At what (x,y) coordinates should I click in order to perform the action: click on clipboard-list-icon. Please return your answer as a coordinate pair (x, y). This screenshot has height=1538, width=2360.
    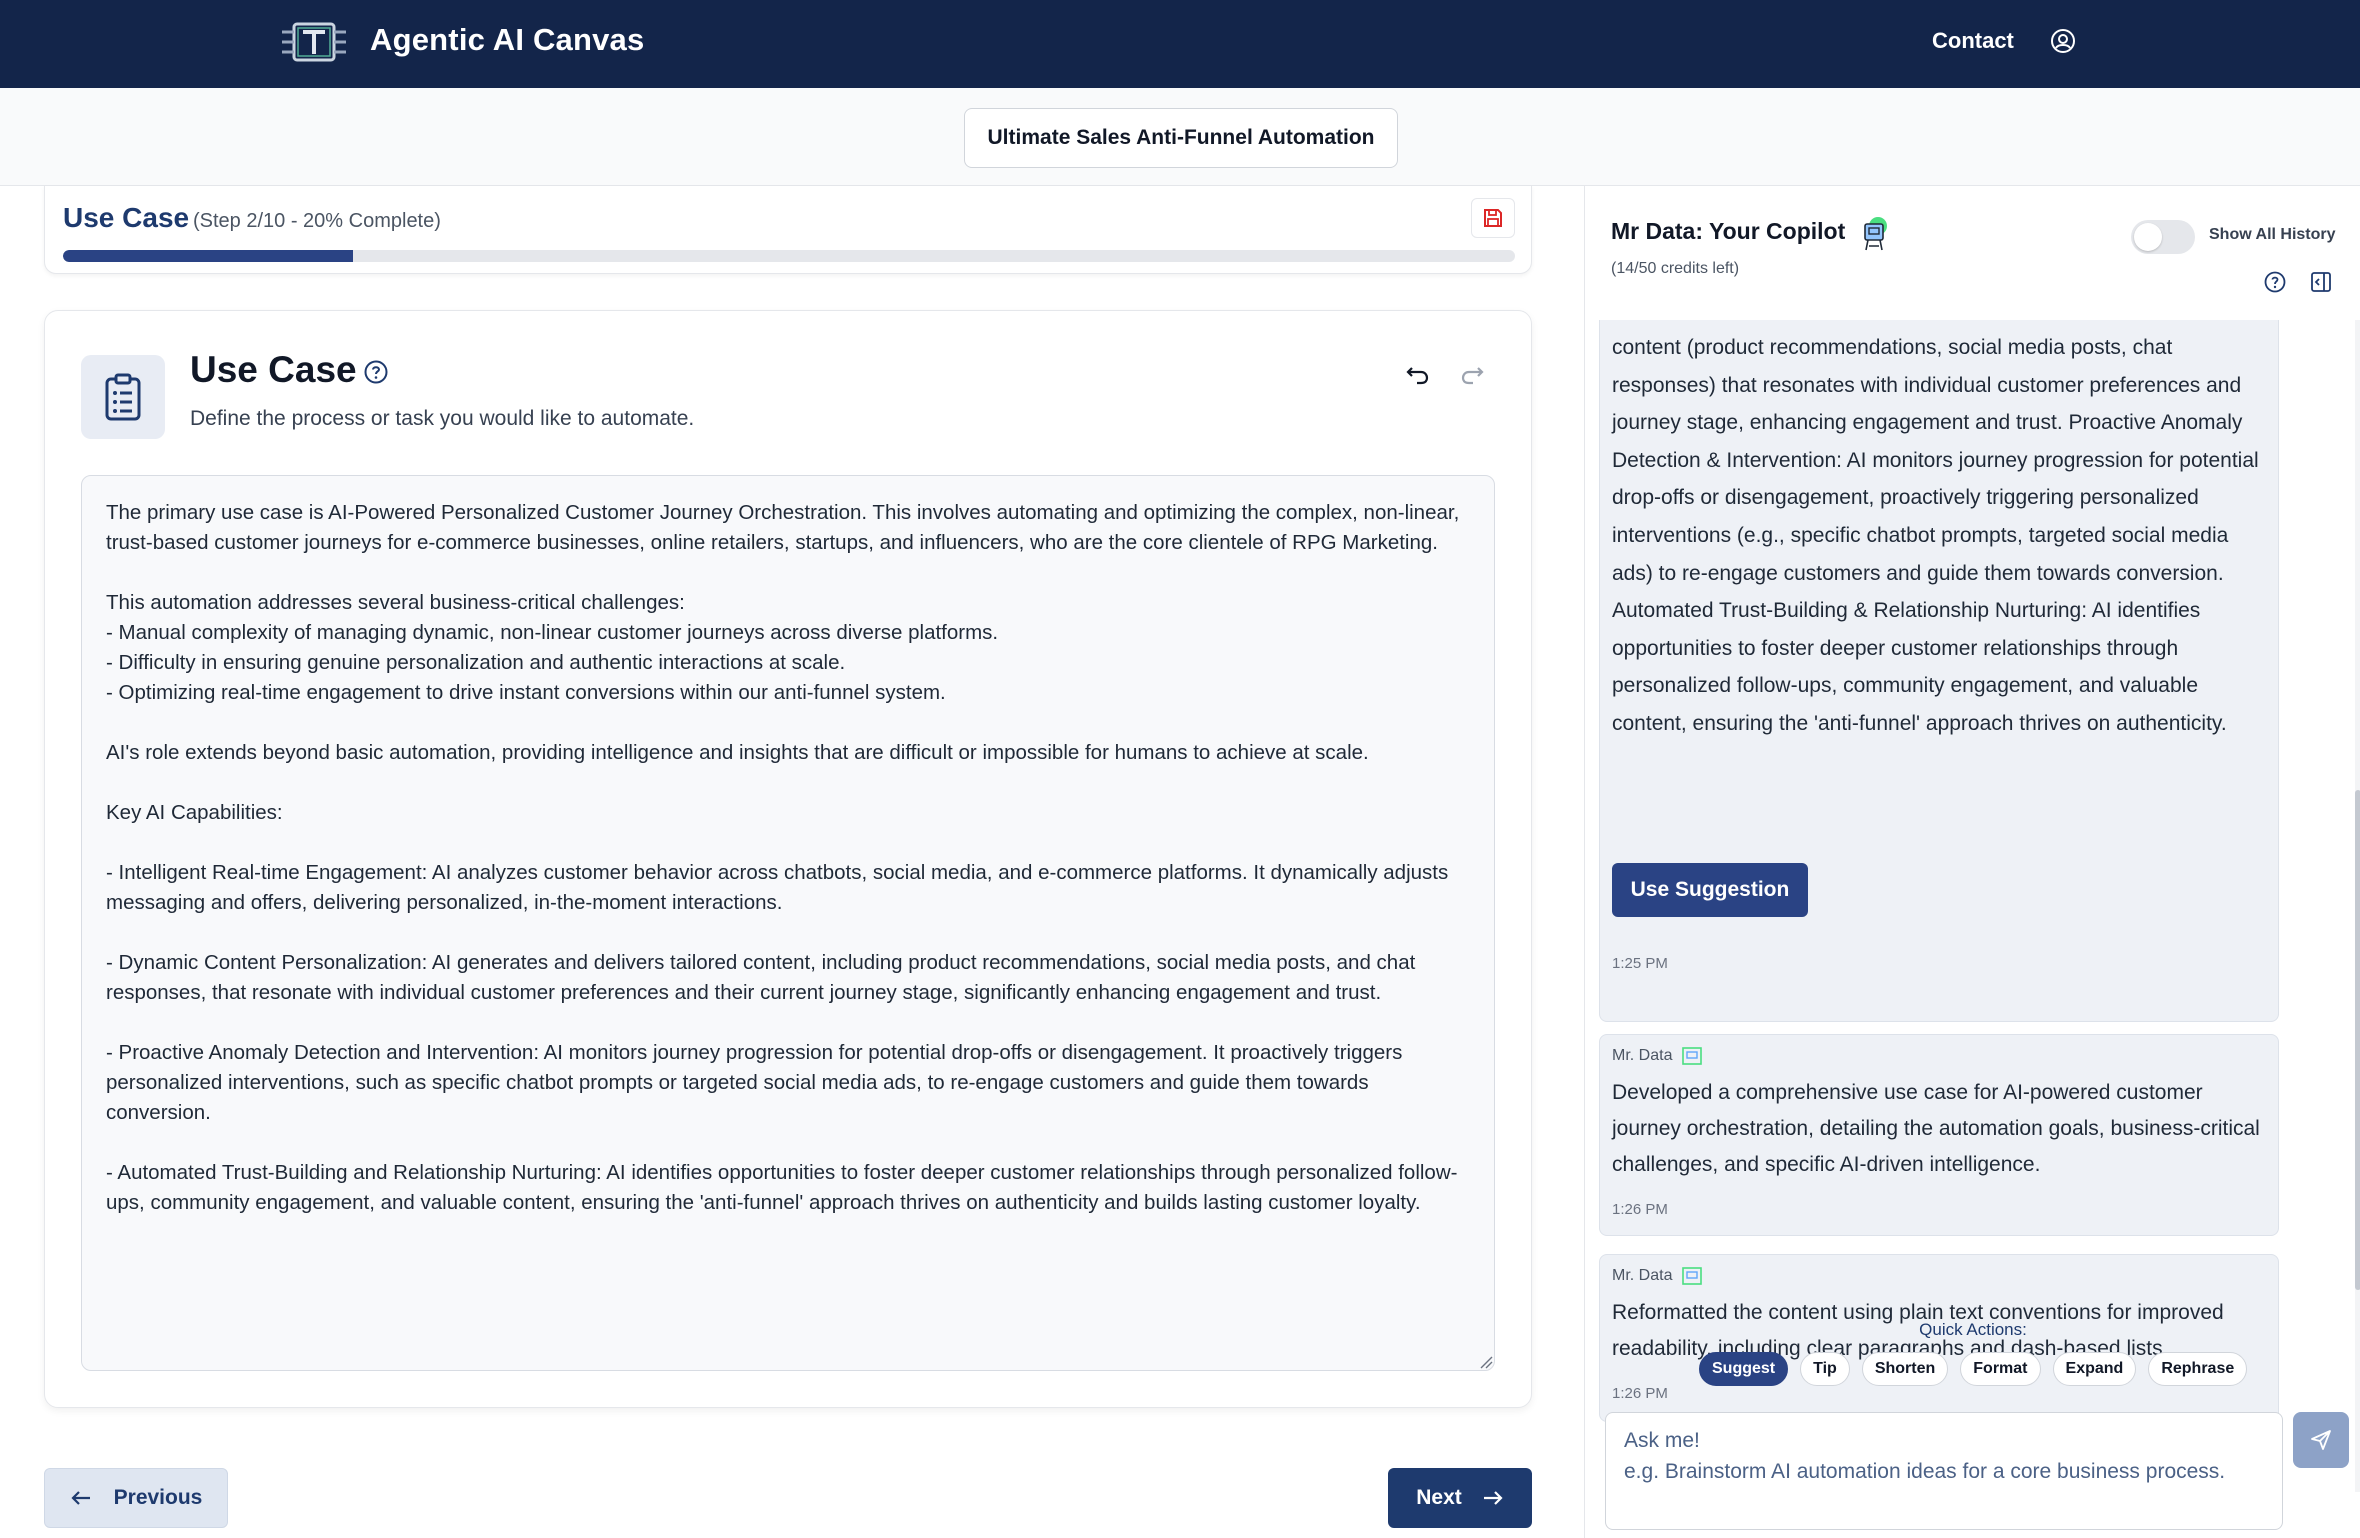
    Looking at the image, I should click on (123, 397).